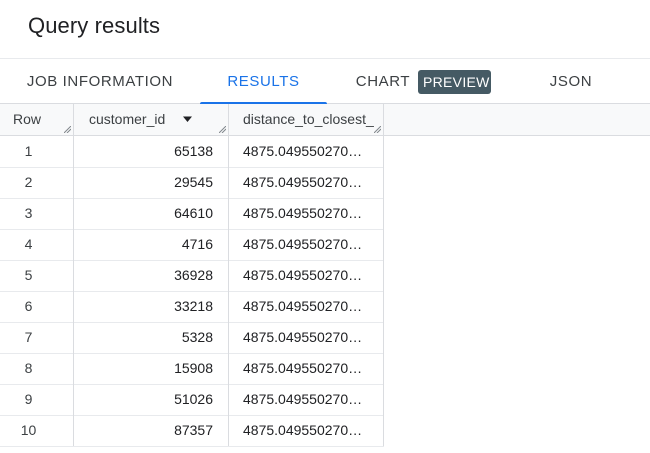 Image resolution: width=650 pixels, height=453 pixels. What do you see at coordinates (27, 119) in the screenshot?
I see `column-header-label: Row` at bounding box center [27, 119].